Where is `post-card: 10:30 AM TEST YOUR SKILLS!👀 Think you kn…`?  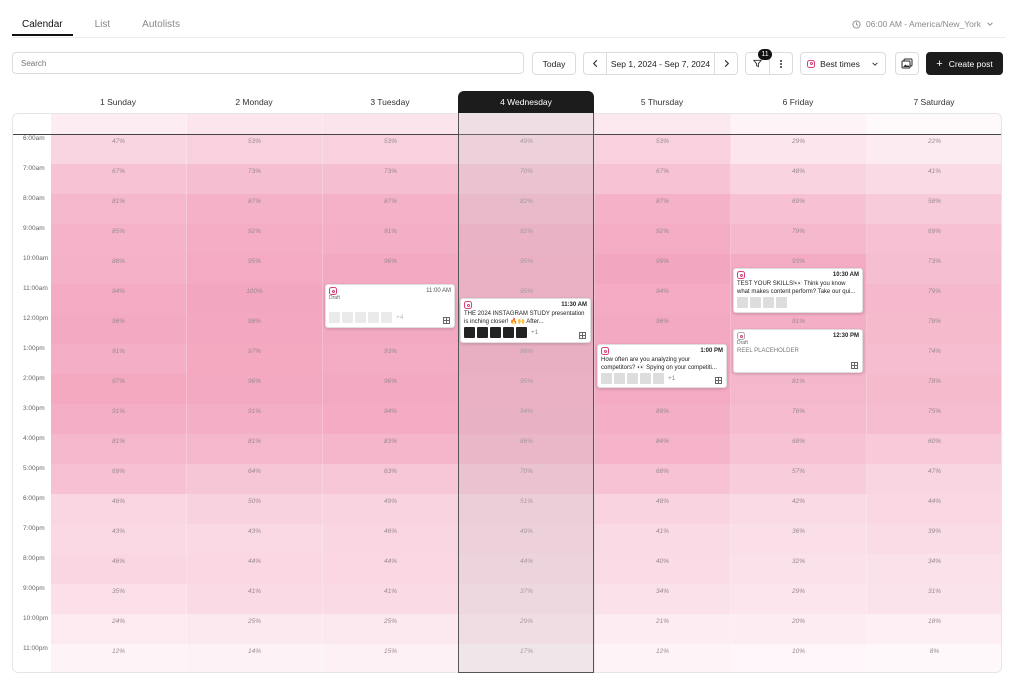 post-card: 10:30 AM TEST YOUR SKILLS!👀 Think you kn… is located at coordinates (798, 290).